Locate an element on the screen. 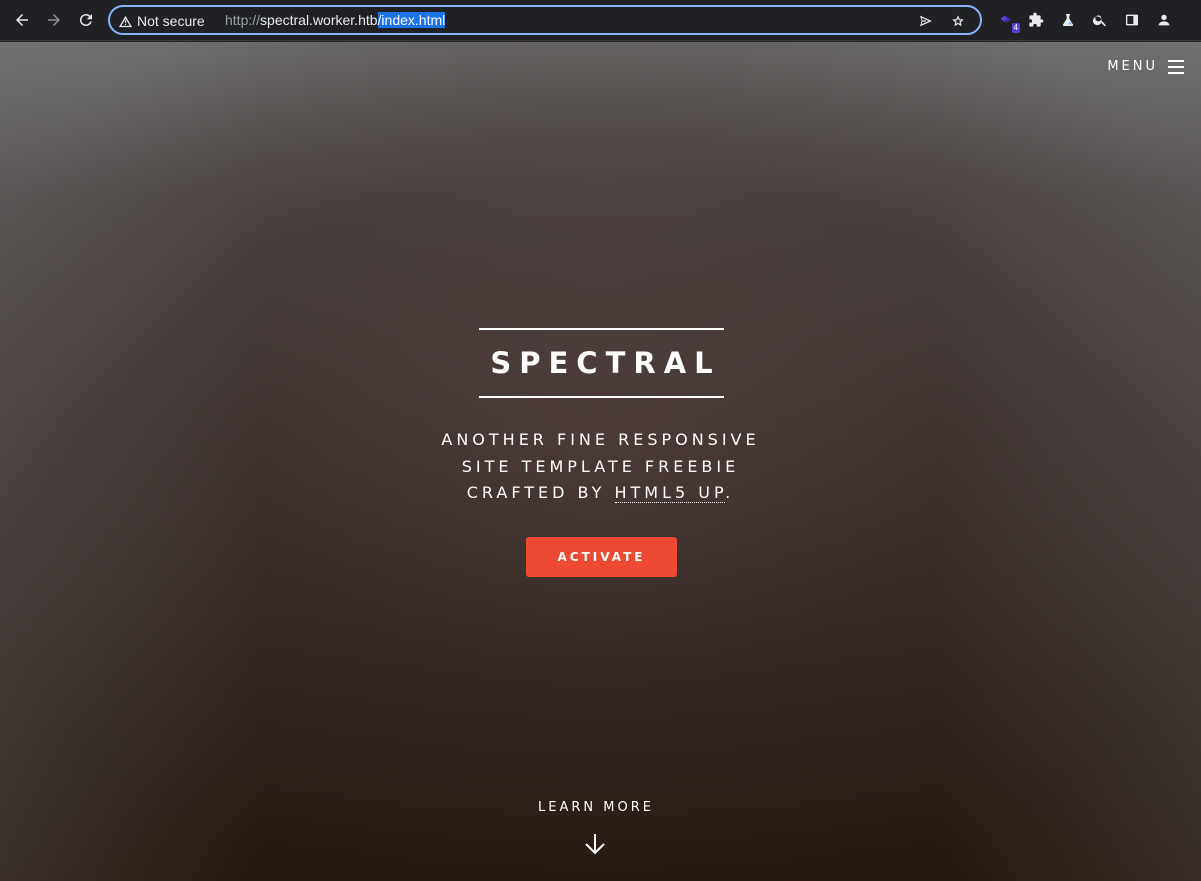  url-text: http://spectral.worker.htb/index.html is located at coordinates (335, 20).